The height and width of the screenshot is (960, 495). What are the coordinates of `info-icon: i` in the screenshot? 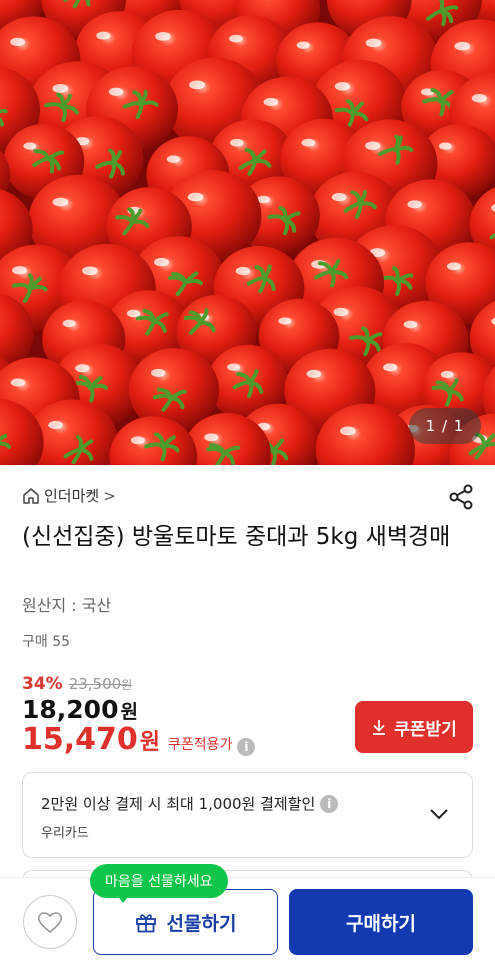 It's located at (246, 747).